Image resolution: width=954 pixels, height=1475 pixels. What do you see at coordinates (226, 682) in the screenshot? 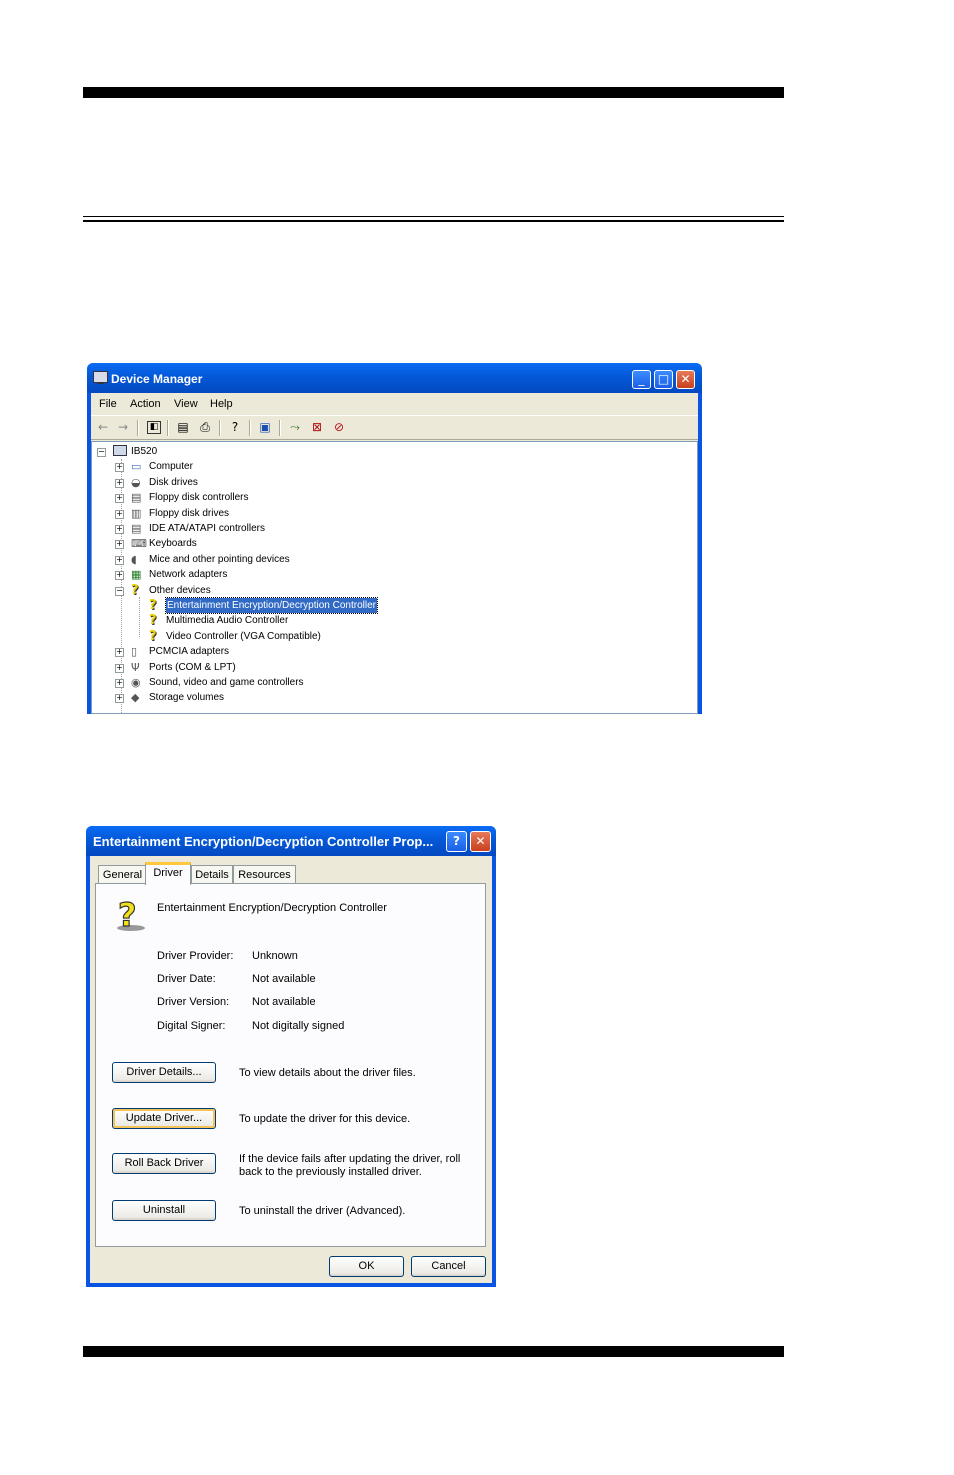
I see `tree-item: Sound, video and game controllers` at bounding box center [226, 682].